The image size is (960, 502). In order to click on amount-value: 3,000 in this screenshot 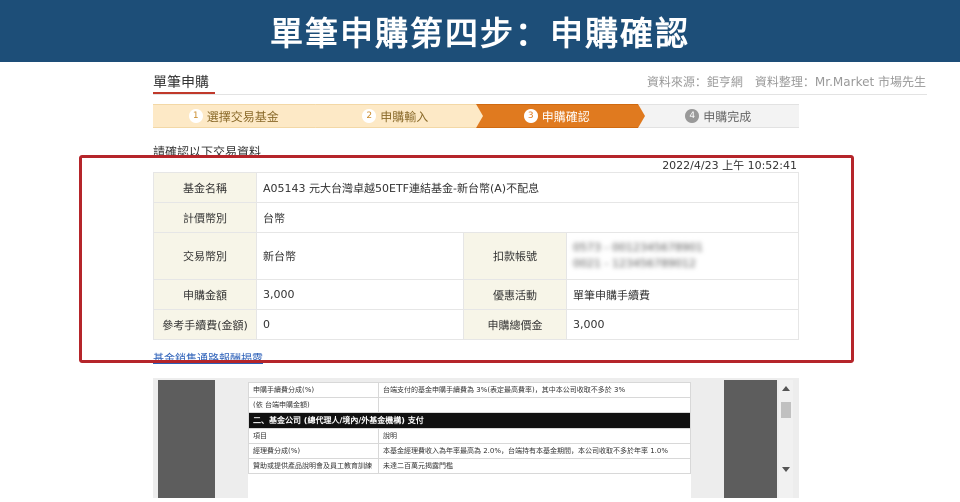, I will do `click(360, 294)`.